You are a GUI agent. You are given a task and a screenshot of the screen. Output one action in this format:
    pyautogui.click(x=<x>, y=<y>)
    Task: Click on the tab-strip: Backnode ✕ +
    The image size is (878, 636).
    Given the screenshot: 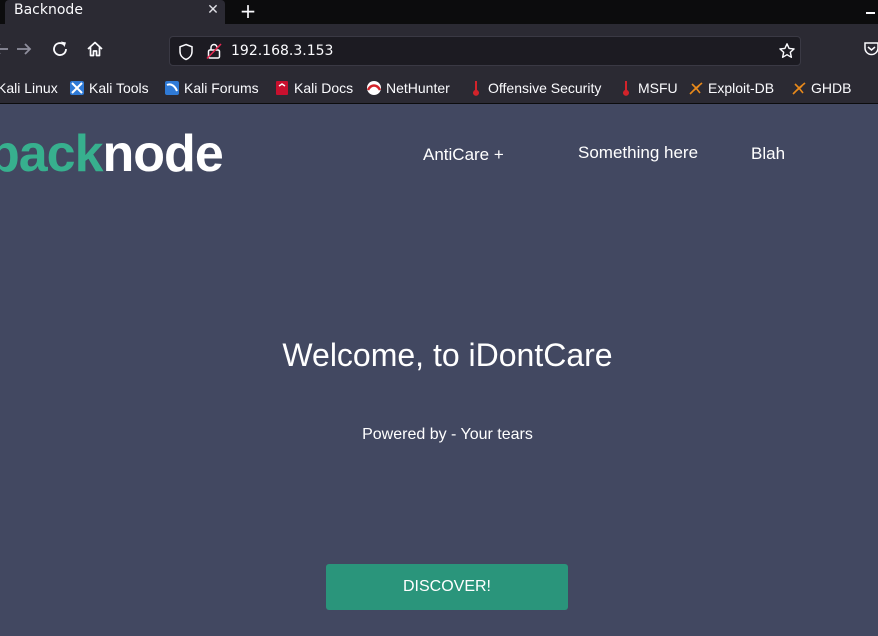 What is the action you would take?
    pyautogui.click(x=439, y=12)
    